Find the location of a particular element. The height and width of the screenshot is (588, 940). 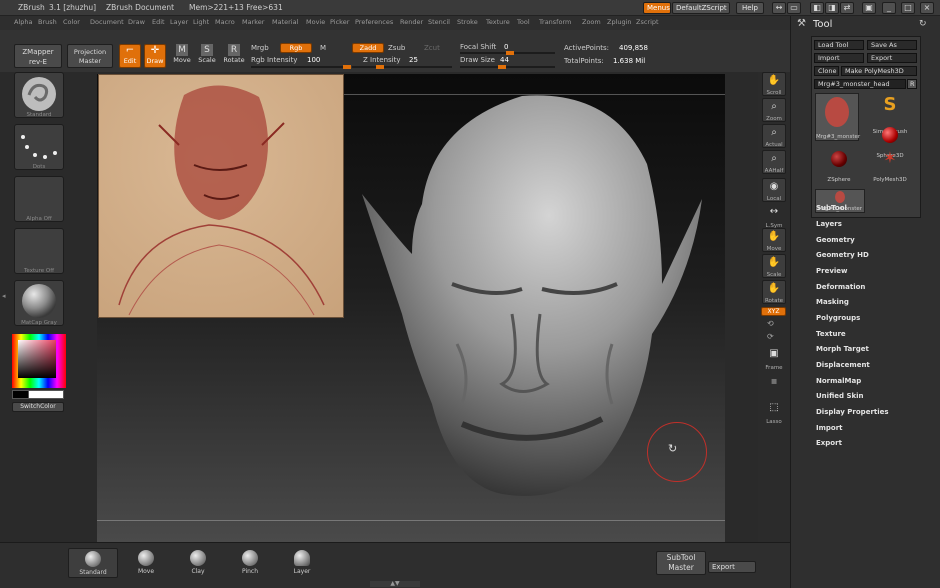

restore-icon: ▭ is located at coordinates (794, 8).